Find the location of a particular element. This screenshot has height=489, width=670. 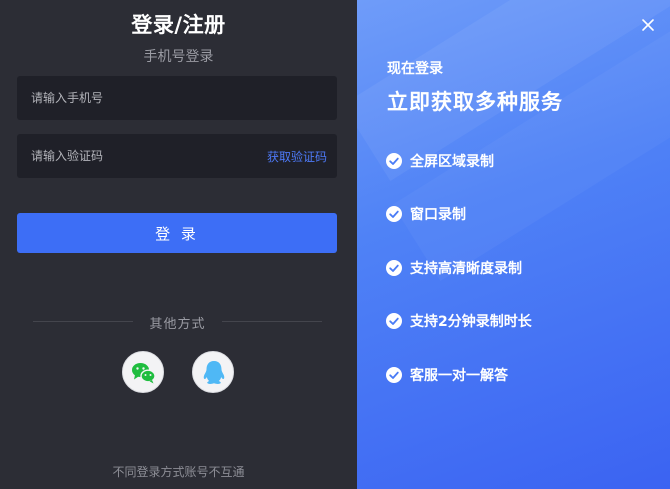

code-field: 获取验证码 is located at coordinates (177, 156).